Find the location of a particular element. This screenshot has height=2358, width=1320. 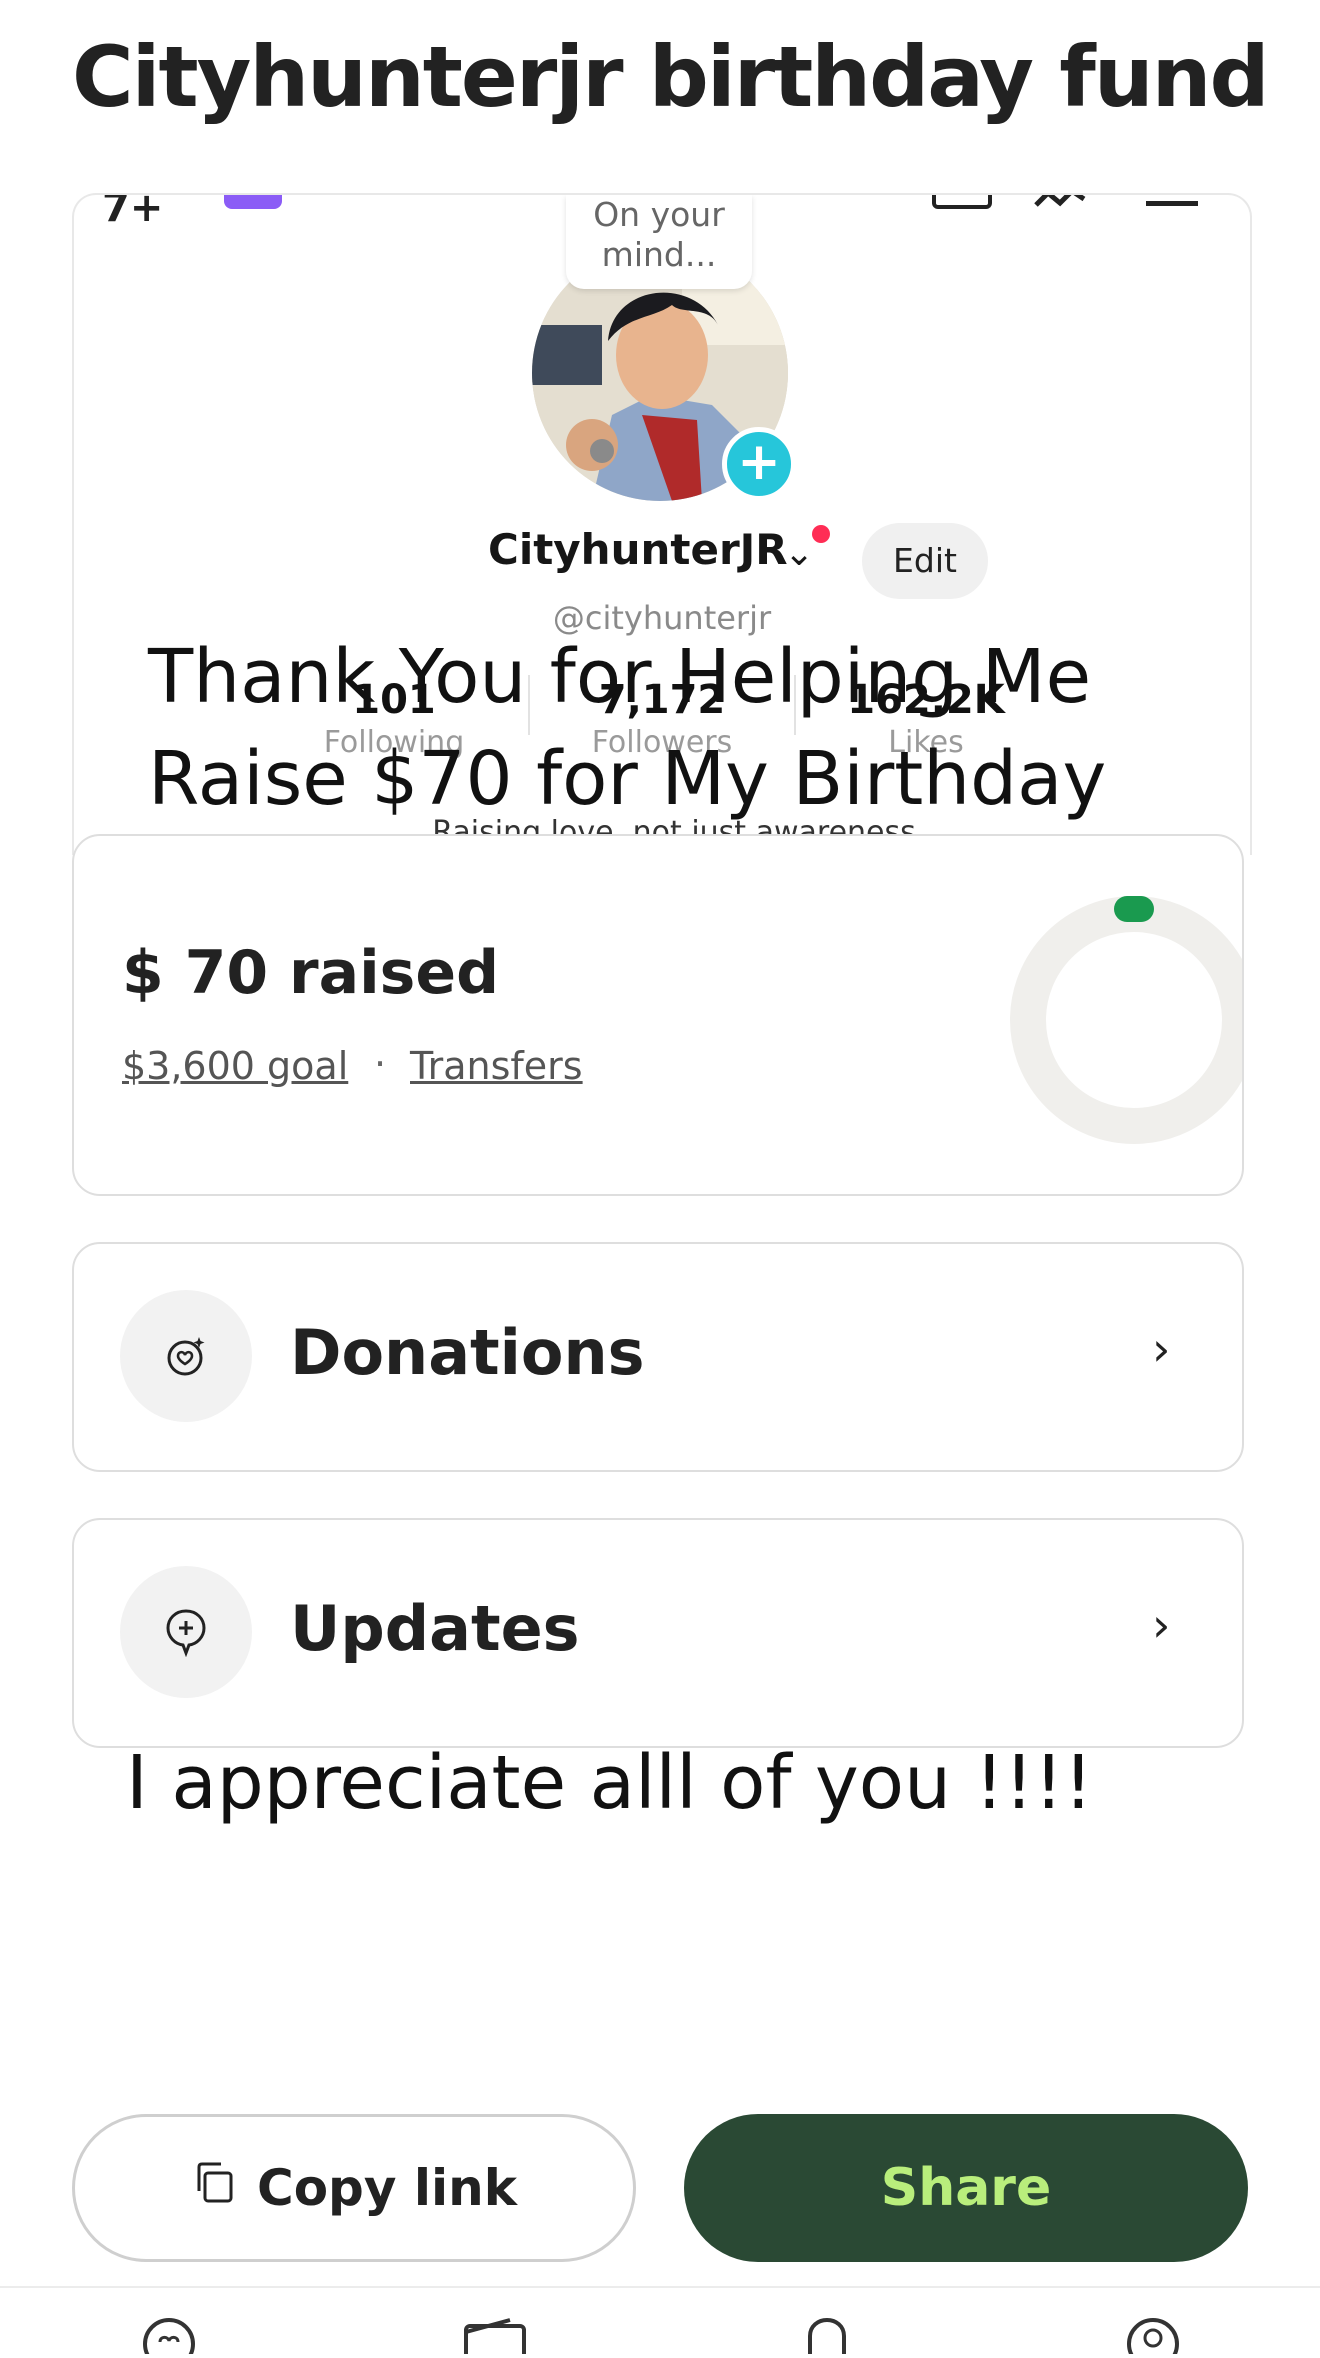

chevron-down-icon: ⌄ is located at coordinates (799, 553).